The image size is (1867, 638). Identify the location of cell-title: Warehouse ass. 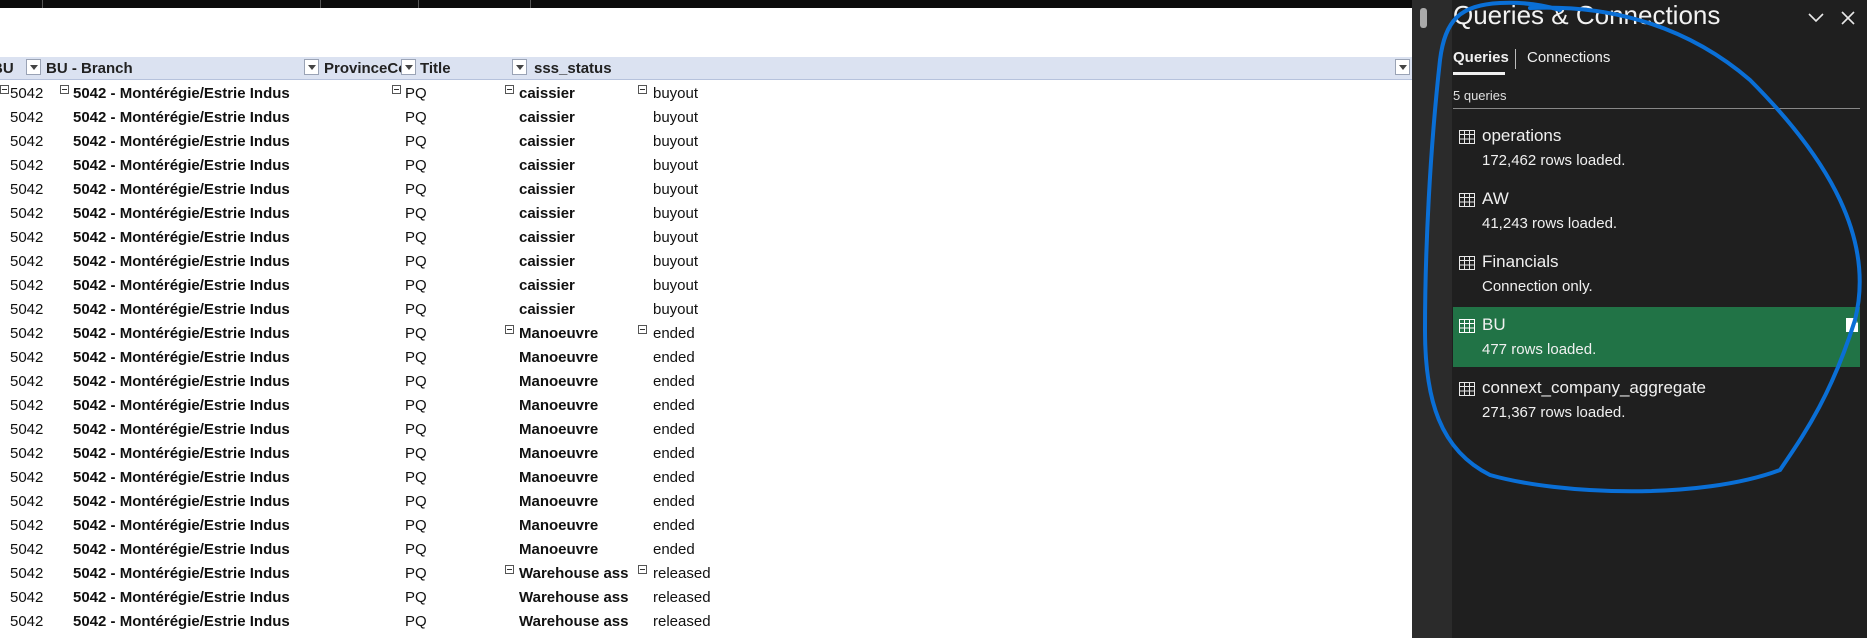
(576, 621).